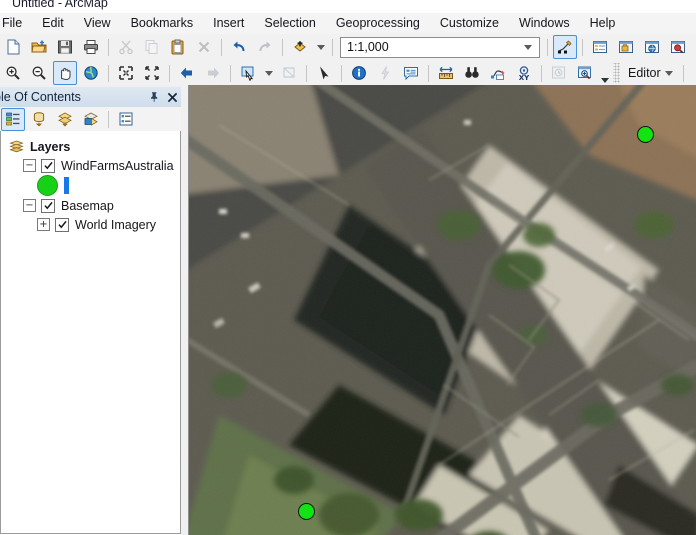 This screenshot has height=535, width=696. I want to click on svg-text: XY, so click(524, 77).